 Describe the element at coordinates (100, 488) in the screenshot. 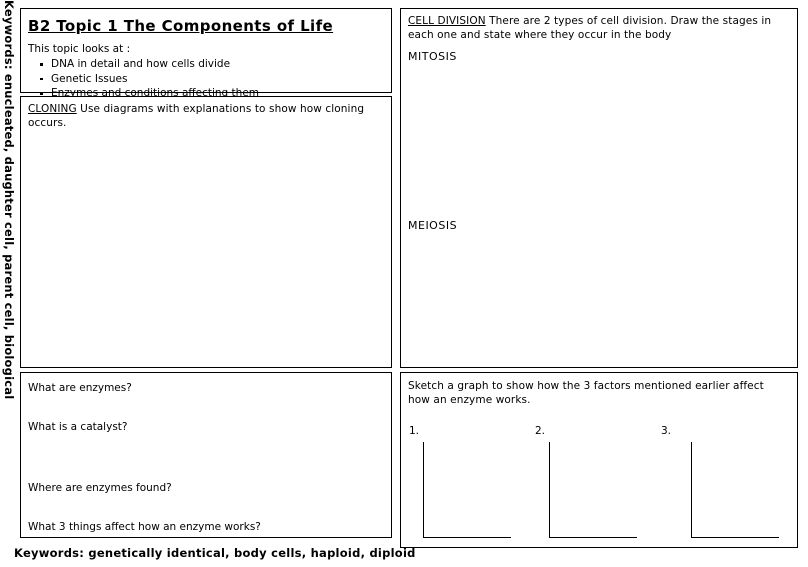

I see `enzyme-question-3: Where are enzymes found?` at that location.